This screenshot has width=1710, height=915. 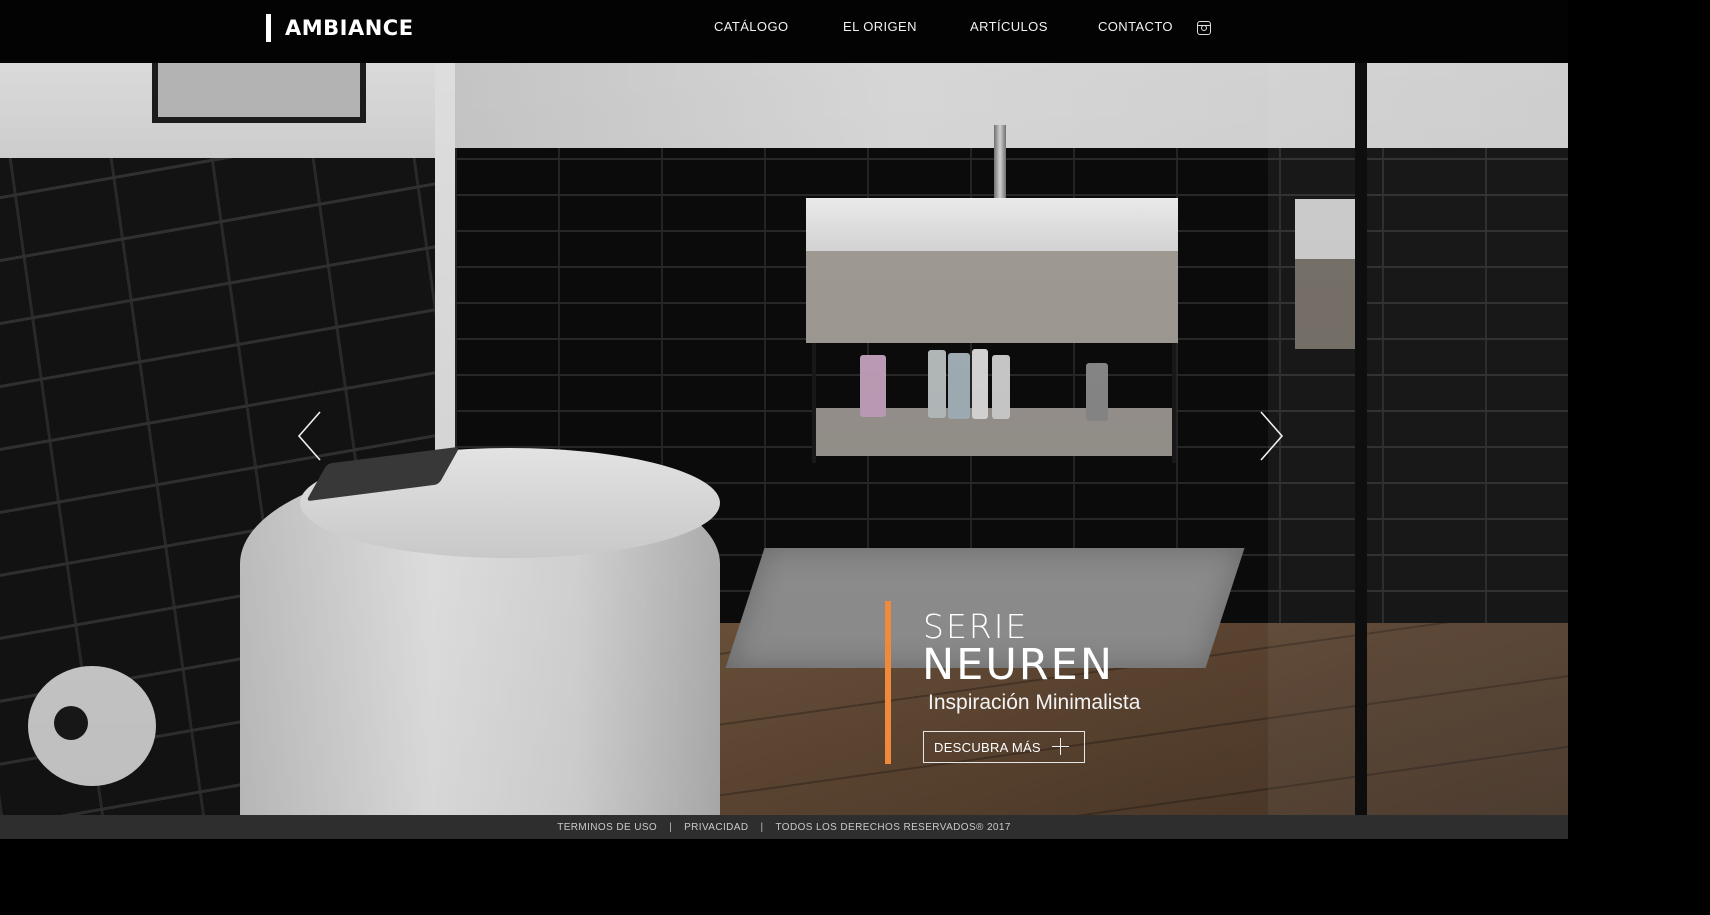 What do you see at coordinates (349, 28) in the screenshot?
I see `logo-text: AMBIANCE` at bounding box center [349, 28].